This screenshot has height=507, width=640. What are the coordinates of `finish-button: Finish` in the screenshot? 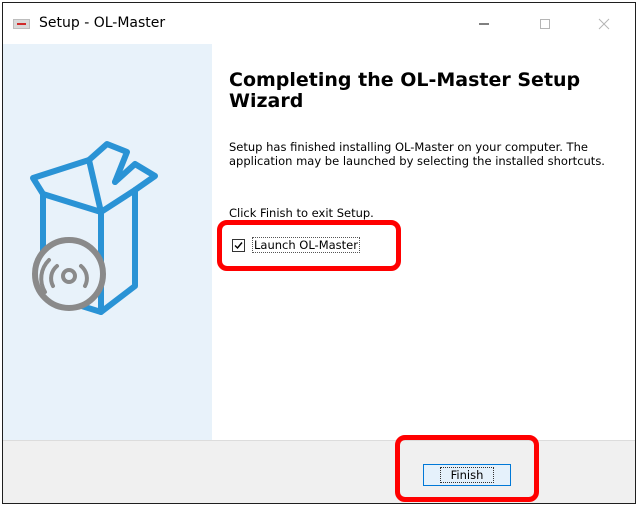 It's located at (467, 475).